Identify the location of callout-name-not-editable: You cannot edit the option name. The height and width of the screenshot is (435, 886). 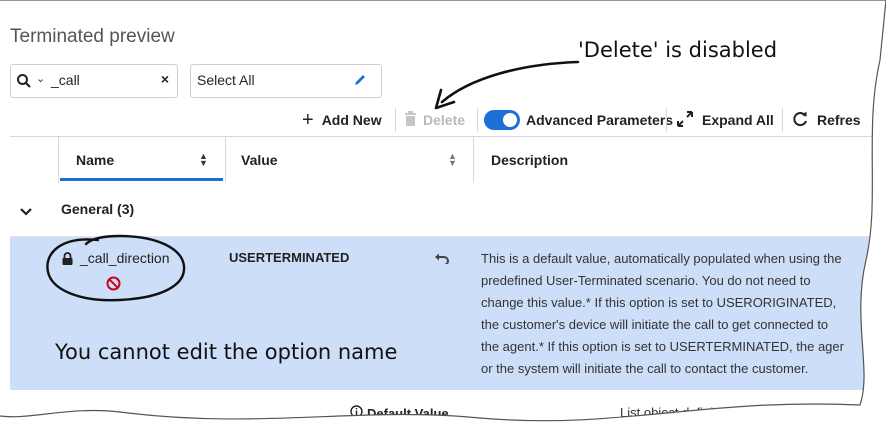
(226, 352).